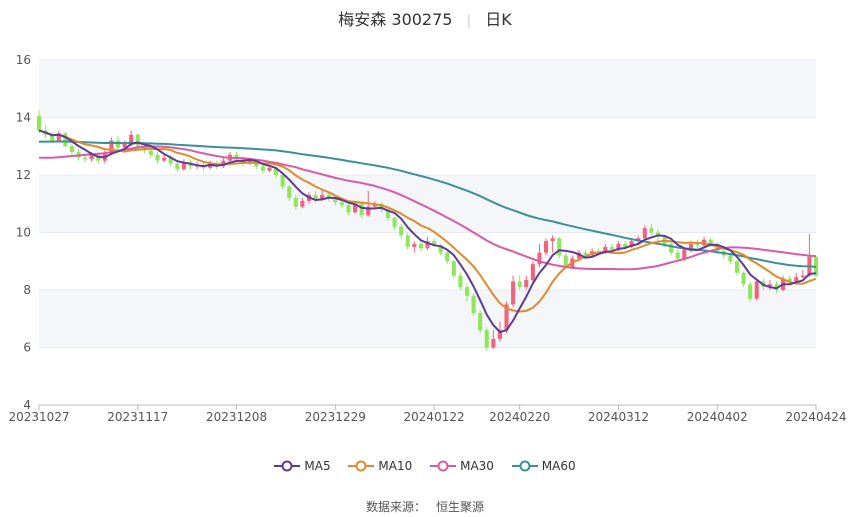 The width and height of the screenshot is (850, 517). I want to click on legend-item-ma30: MA30, so click(462, 466).